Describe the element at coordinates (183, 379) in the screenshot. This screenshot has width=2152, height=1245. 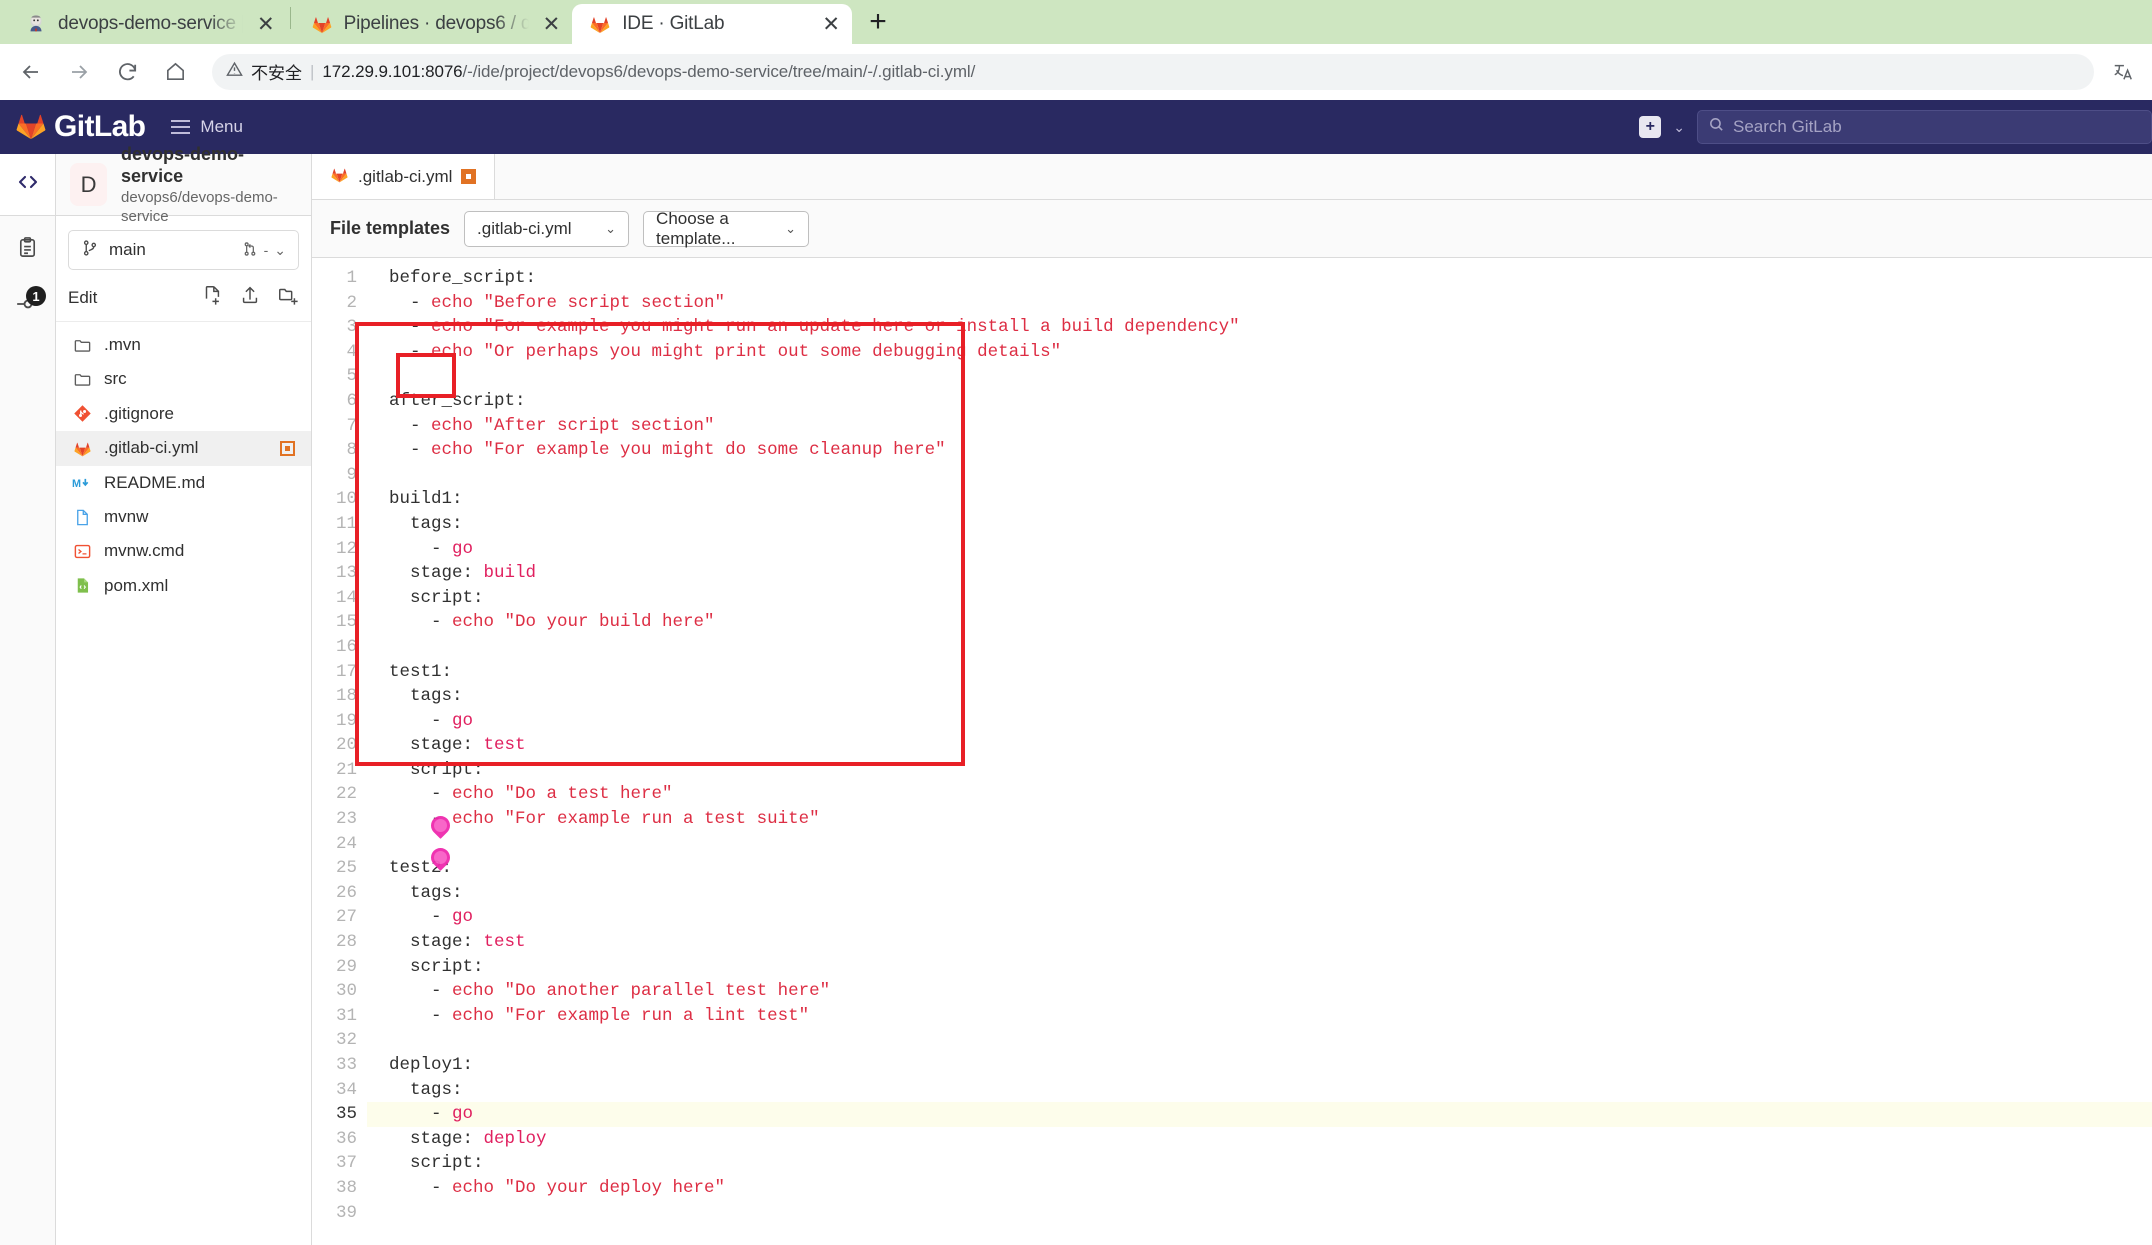
I see `tree-item-src-folder: src` at that location.